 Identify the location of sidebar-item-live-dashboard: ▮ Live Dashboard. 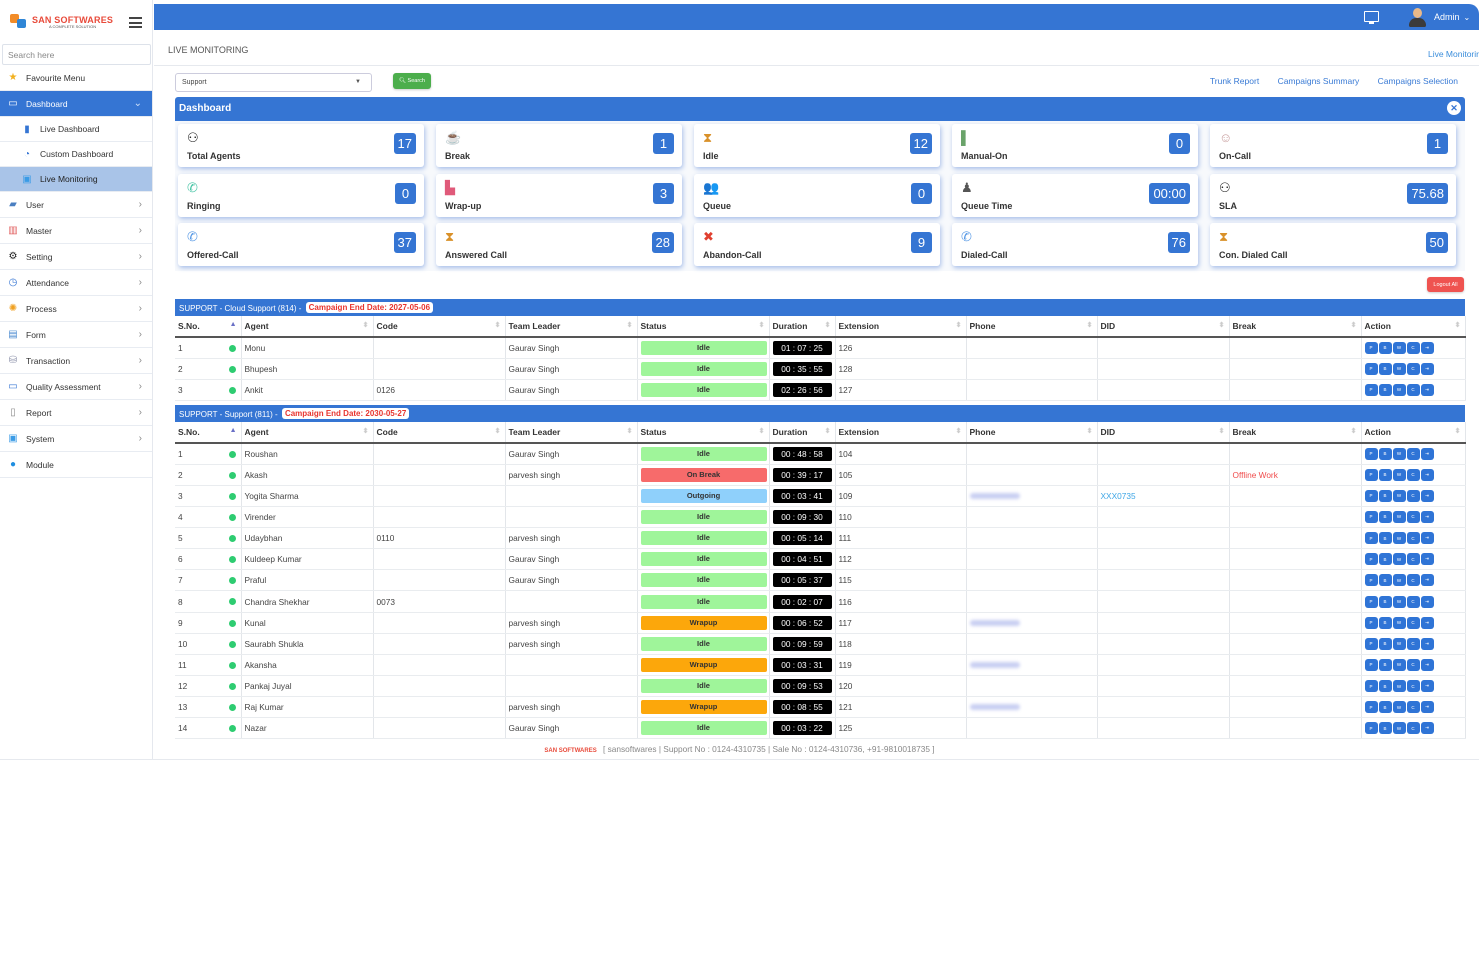
(76, 129).